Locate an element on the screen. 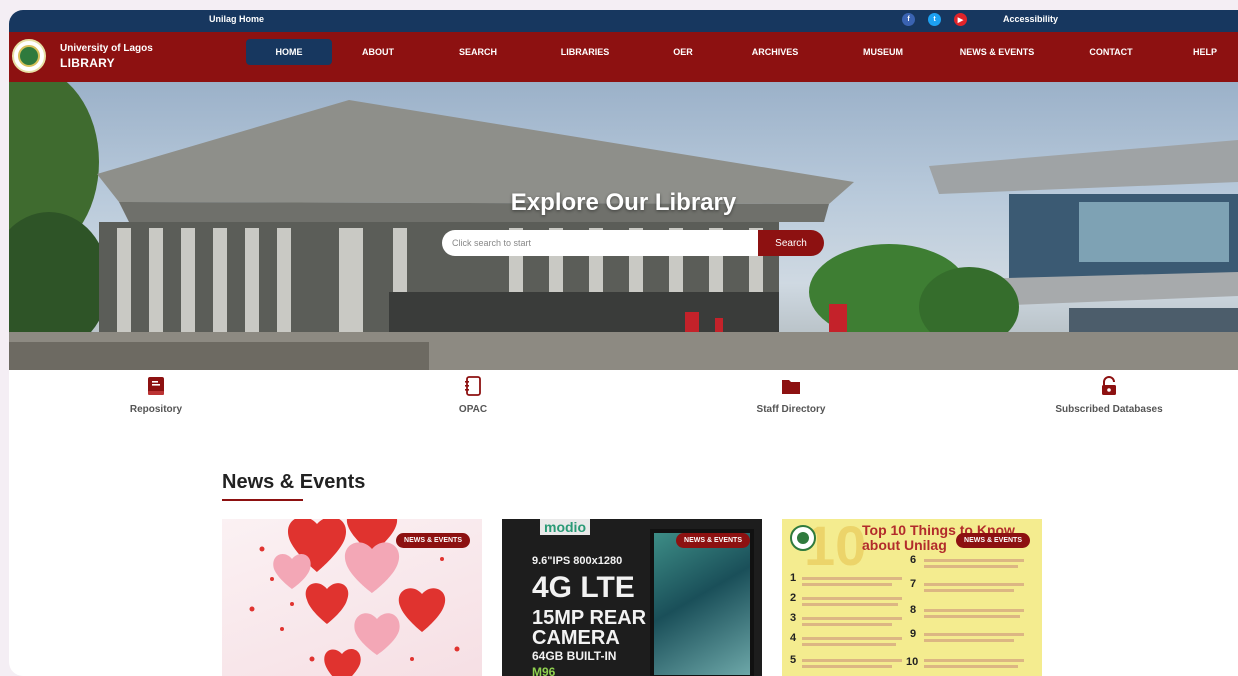  svg-text: 6 is located at coordinates (913, 560).